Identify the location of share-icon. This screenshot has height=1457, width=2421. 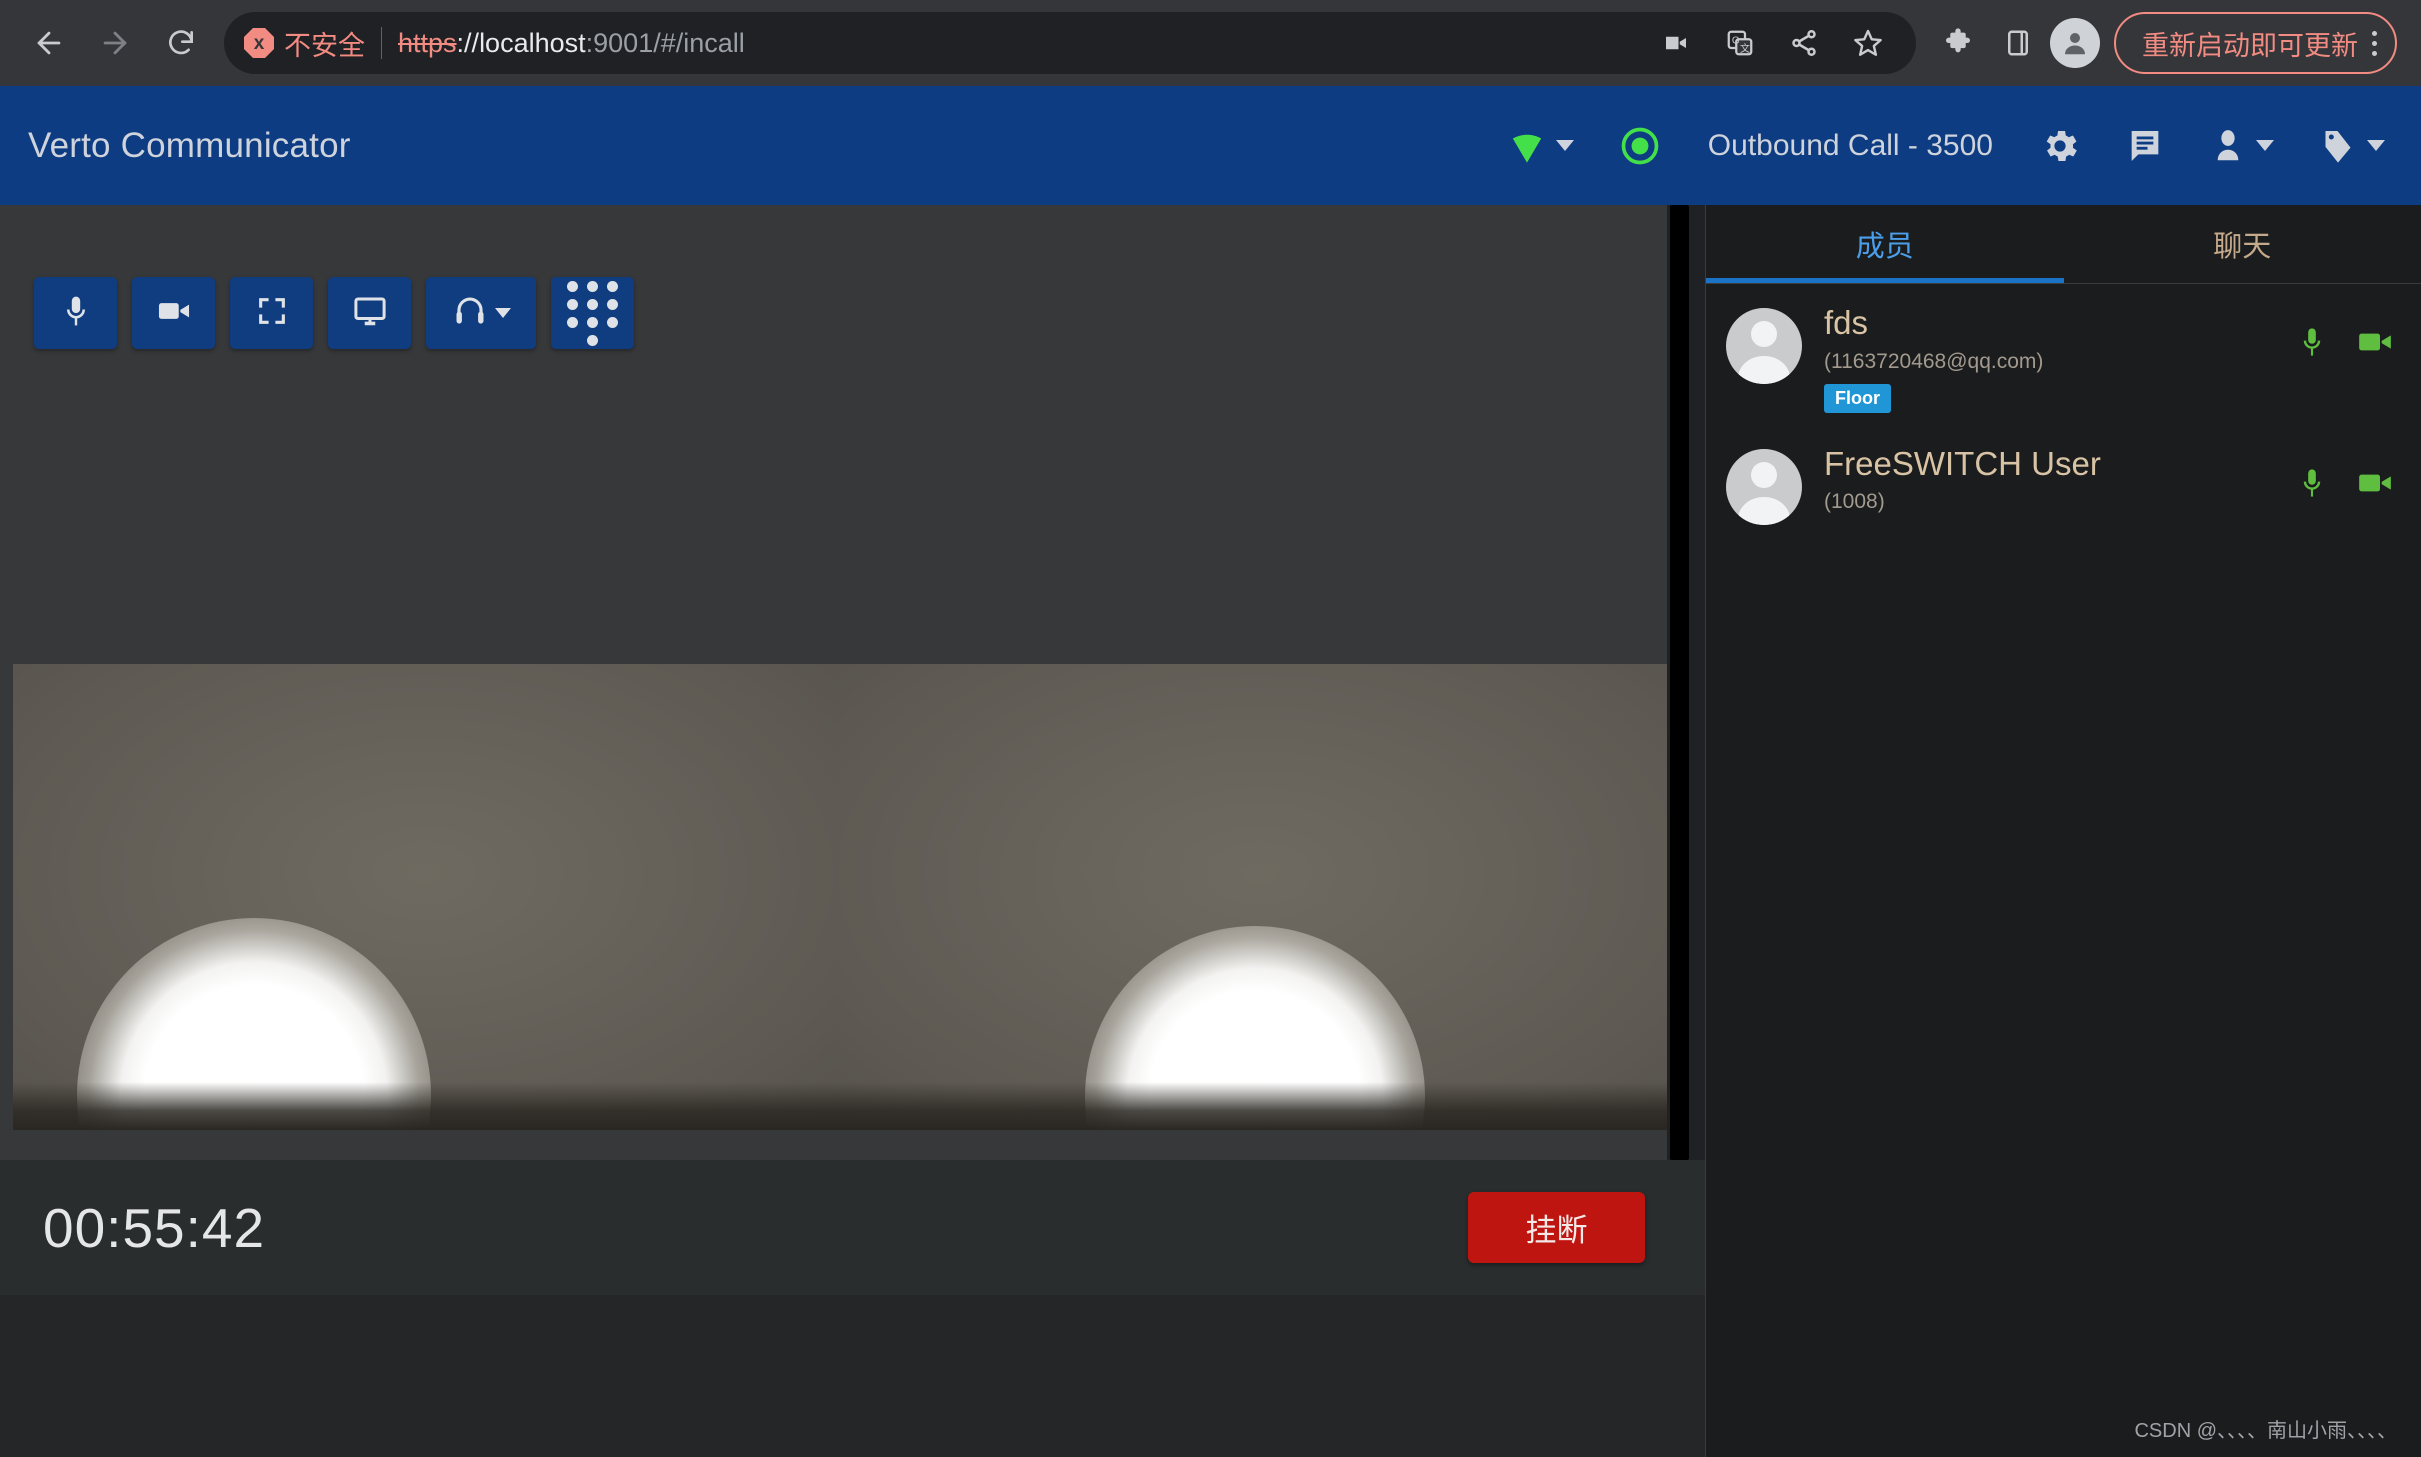
(1804, 43).